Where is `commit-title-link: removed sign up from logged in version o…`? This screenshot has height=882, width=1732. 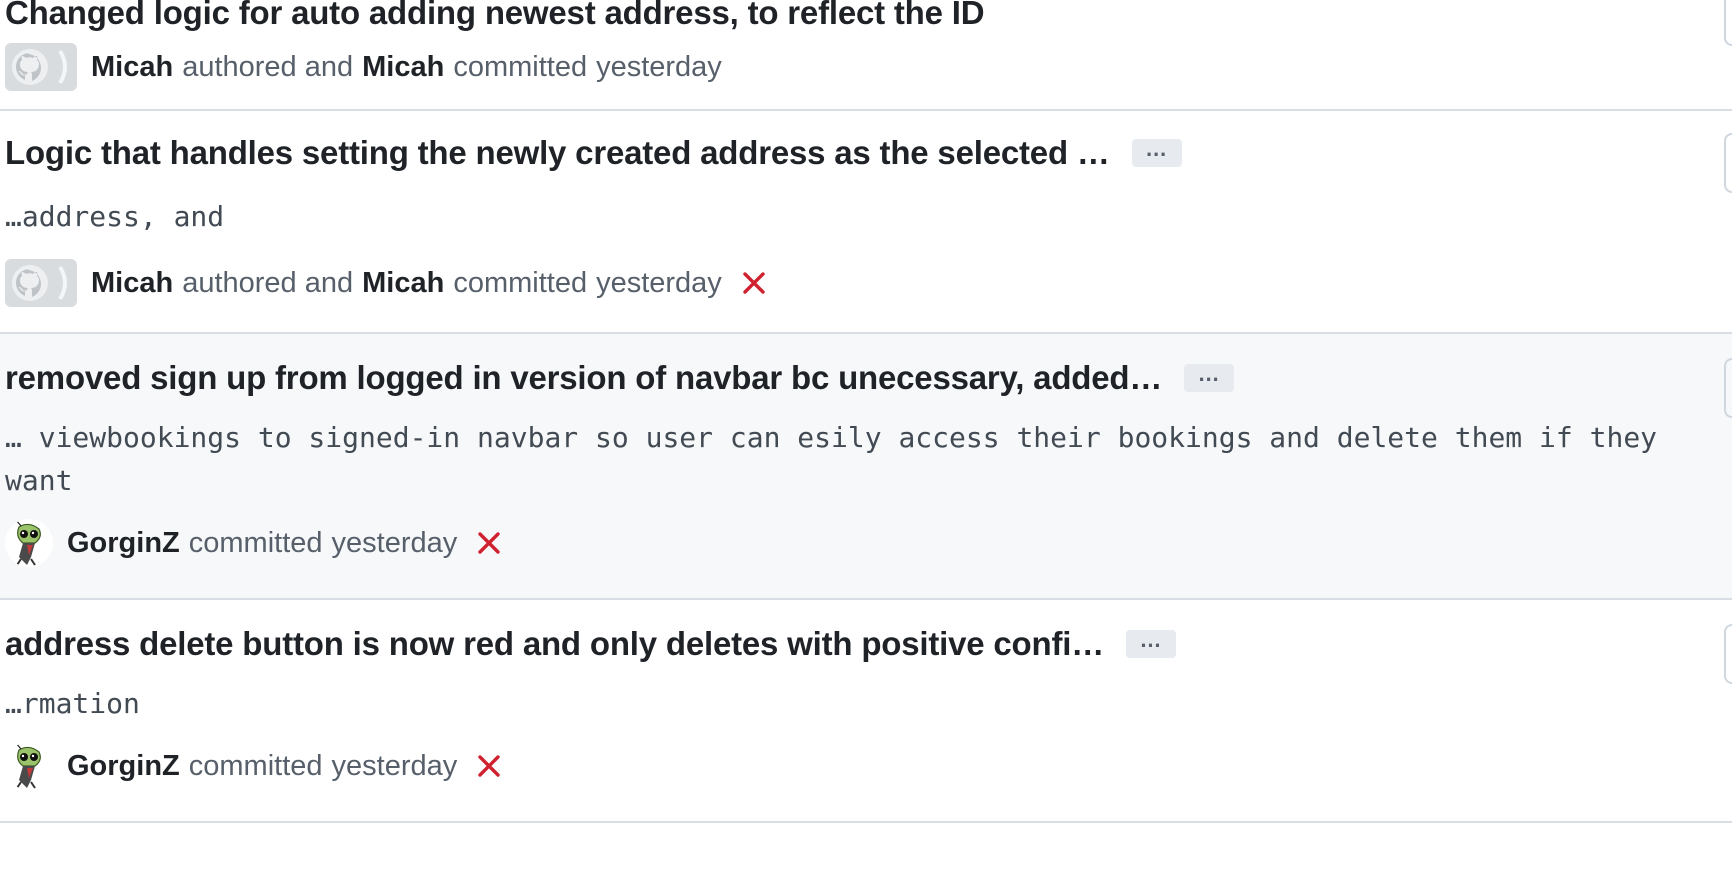 commit-title-link: removed sign up from logged in version o… is located at coordinates (583, 378).